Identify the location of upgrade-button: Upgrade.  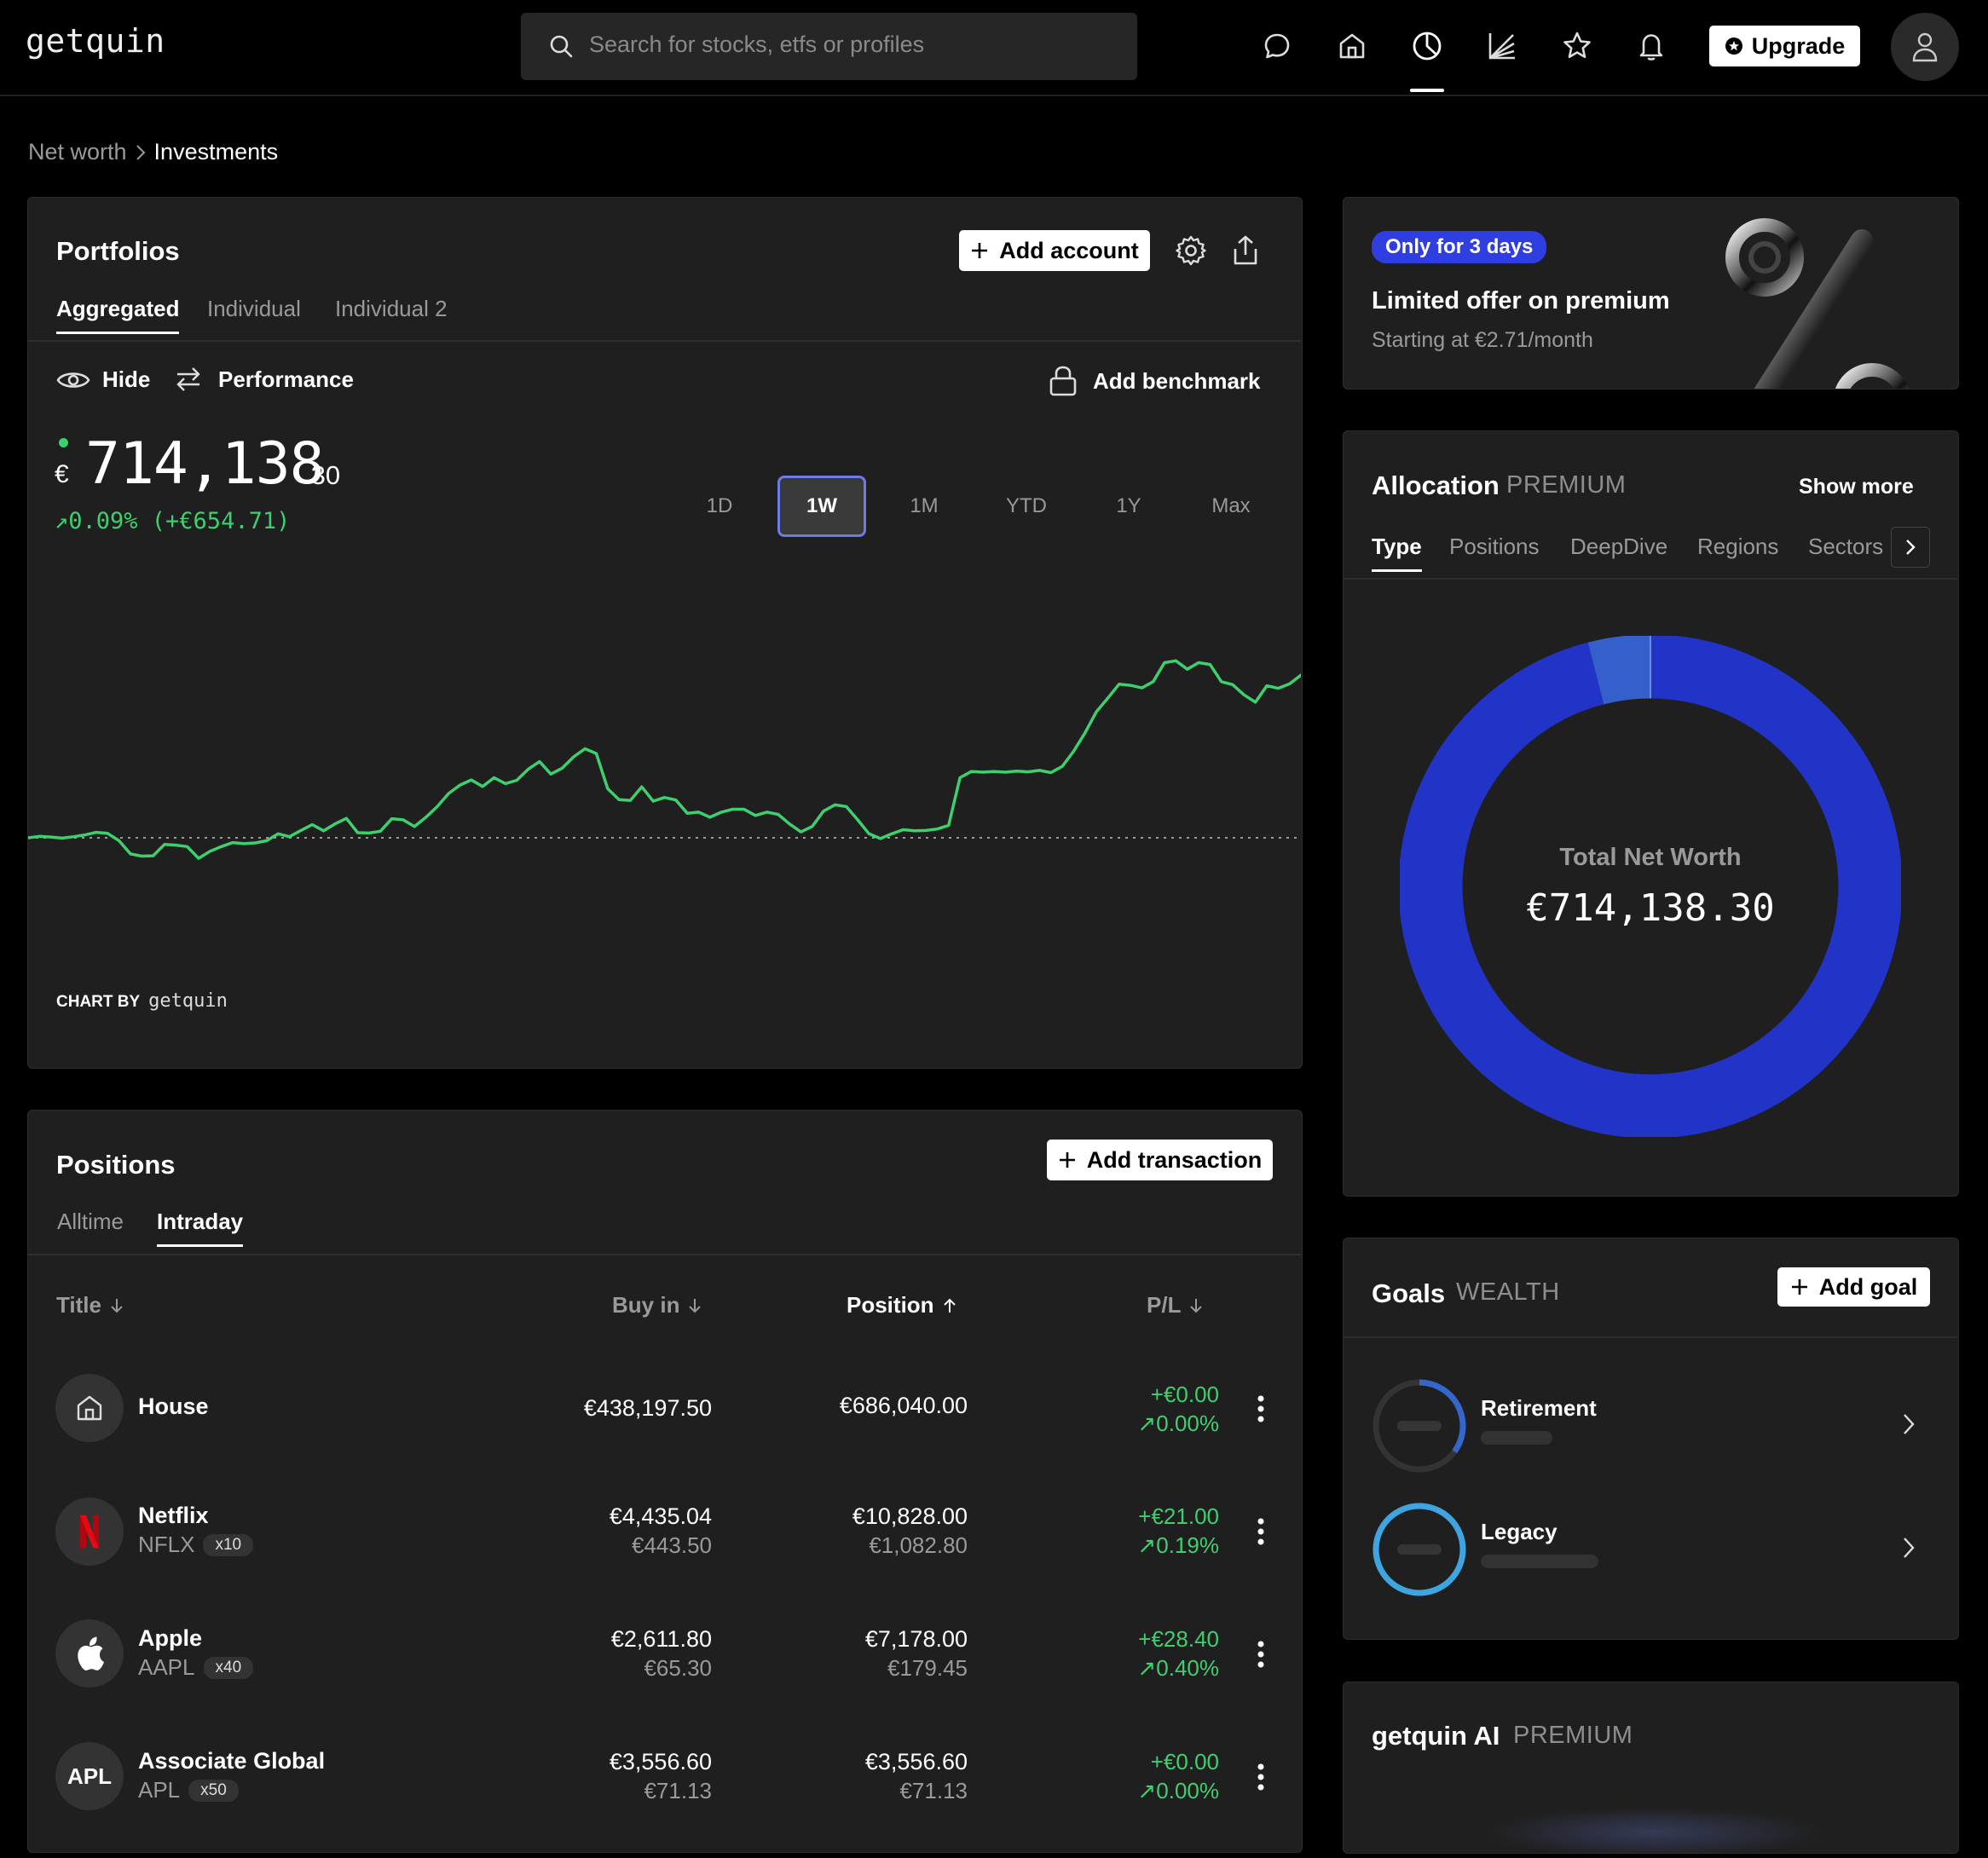
(1784, 46).